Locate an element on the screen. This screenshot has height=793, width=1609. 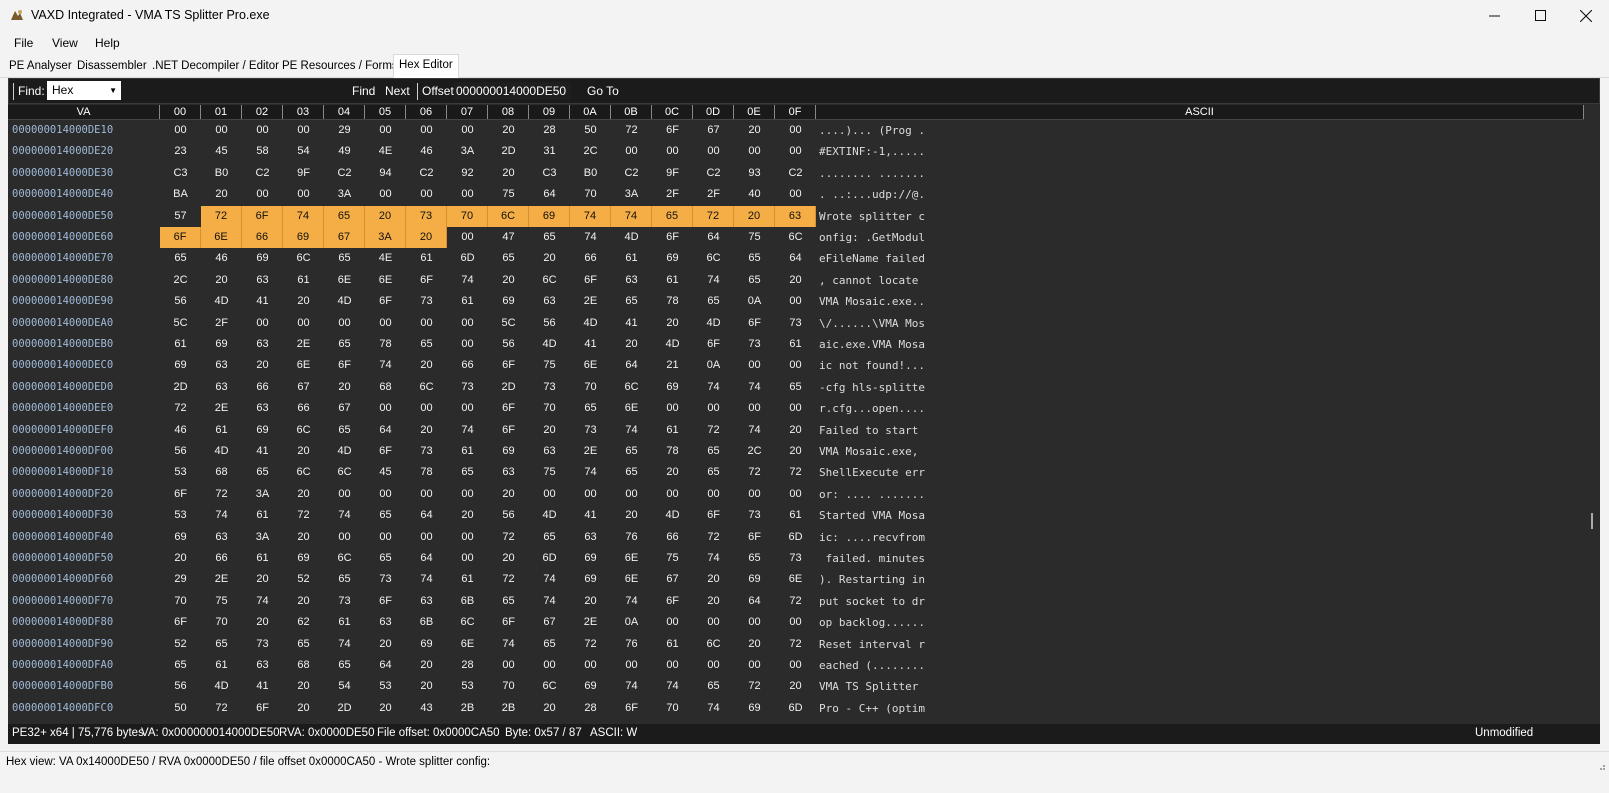
hex-byte: C3 is located at coordinates (180, 173).